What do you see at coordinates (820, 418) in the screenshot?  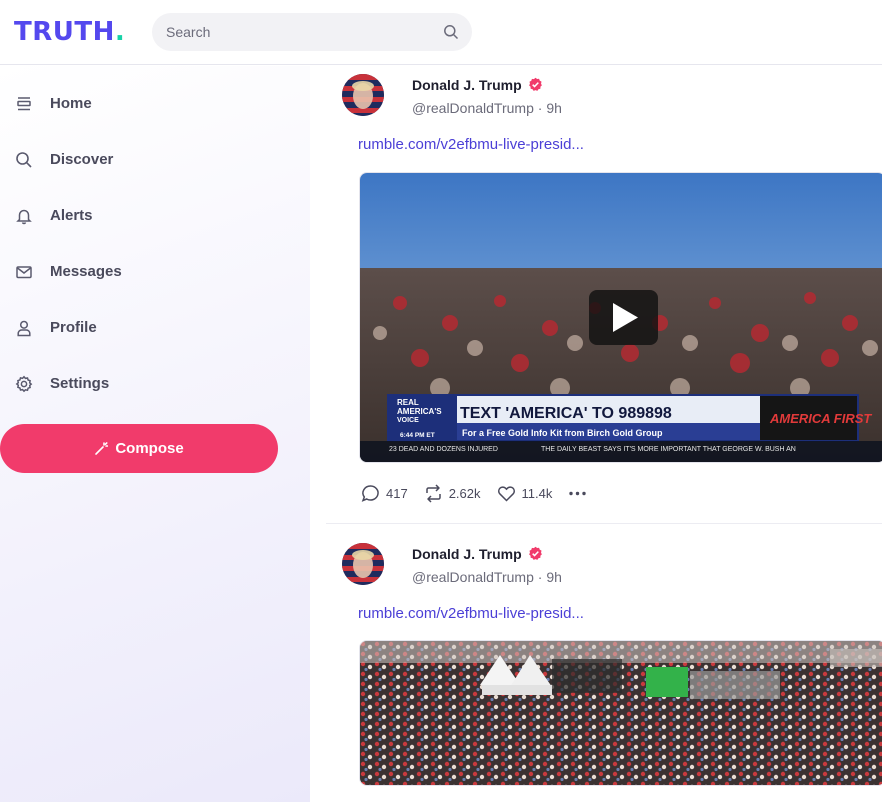 I see `svg-text: AMERICA FIRST` at bounding box center [820, 418].